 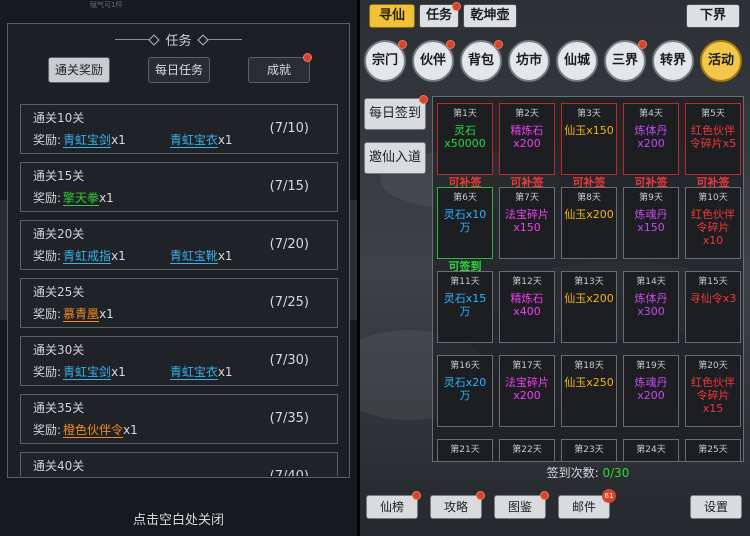 I want to click on bottom-notify-dot, so click(x=416, y=495).